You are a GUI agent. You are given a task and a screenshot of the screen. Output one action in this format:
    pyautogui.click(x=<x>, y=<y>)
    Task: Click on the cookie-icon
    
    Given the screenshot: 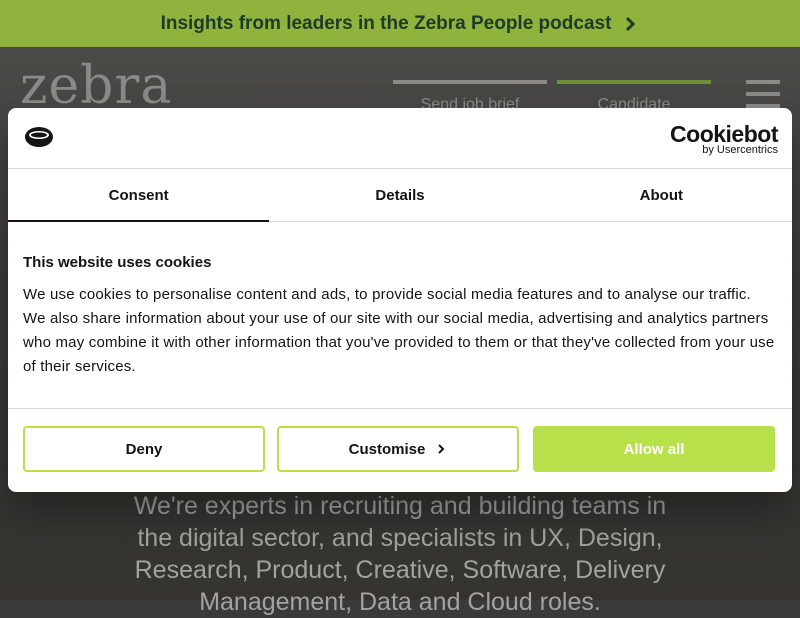 What is the action you would take?
    pyautogui.click(x=39, y=137)
    